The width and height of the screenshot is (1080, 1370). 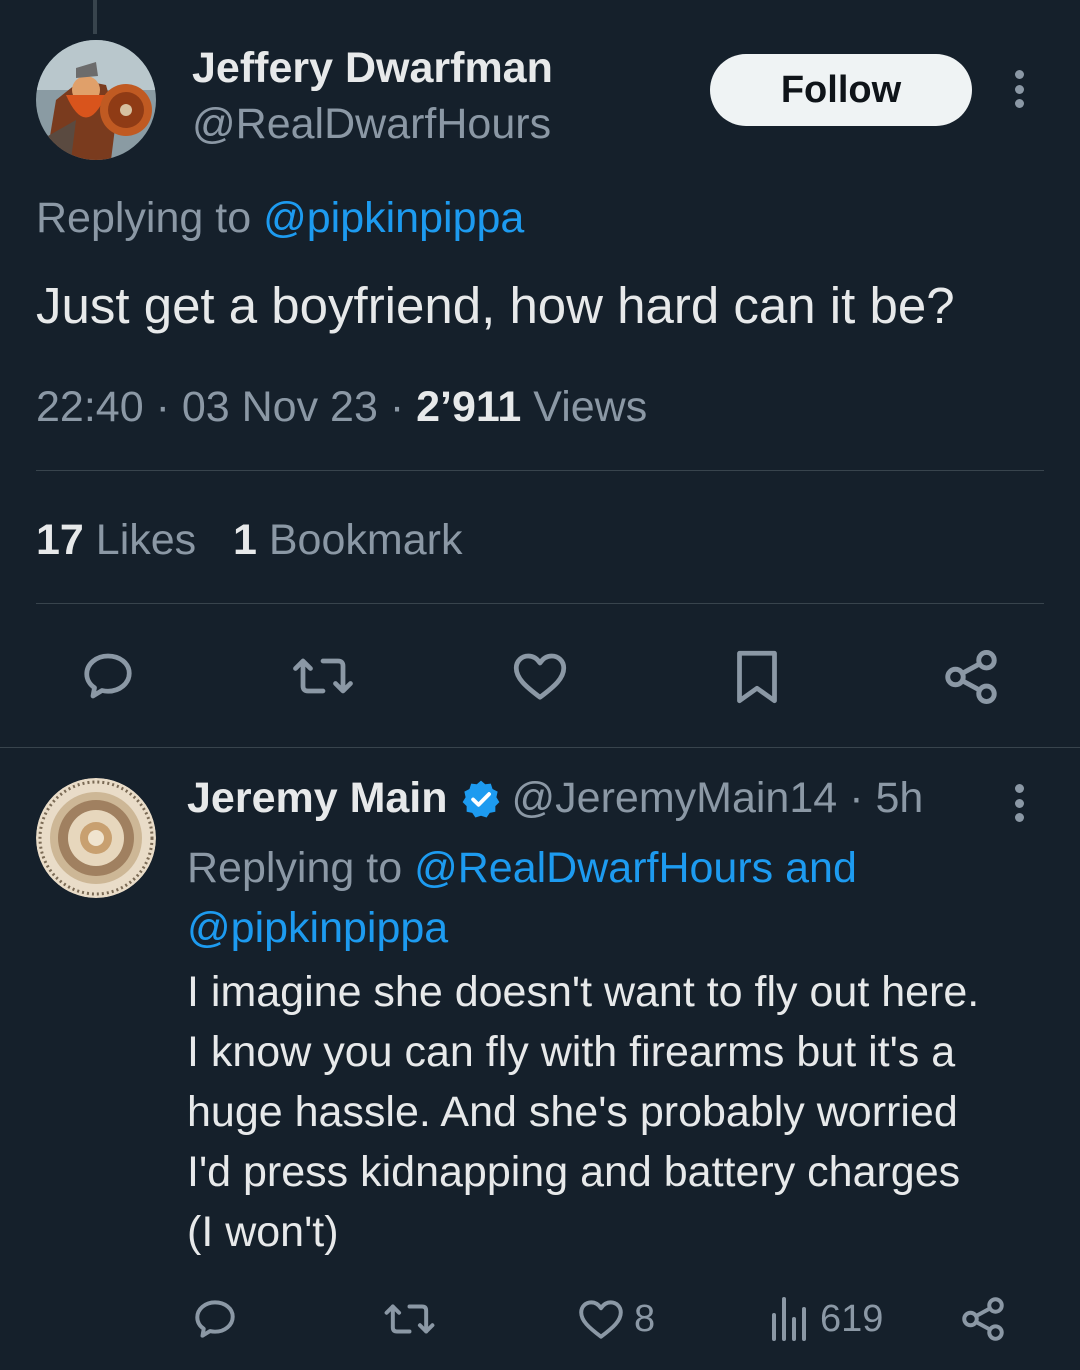 I want to click on reply-text-line: (I won't), so click(x=263, y=1232).